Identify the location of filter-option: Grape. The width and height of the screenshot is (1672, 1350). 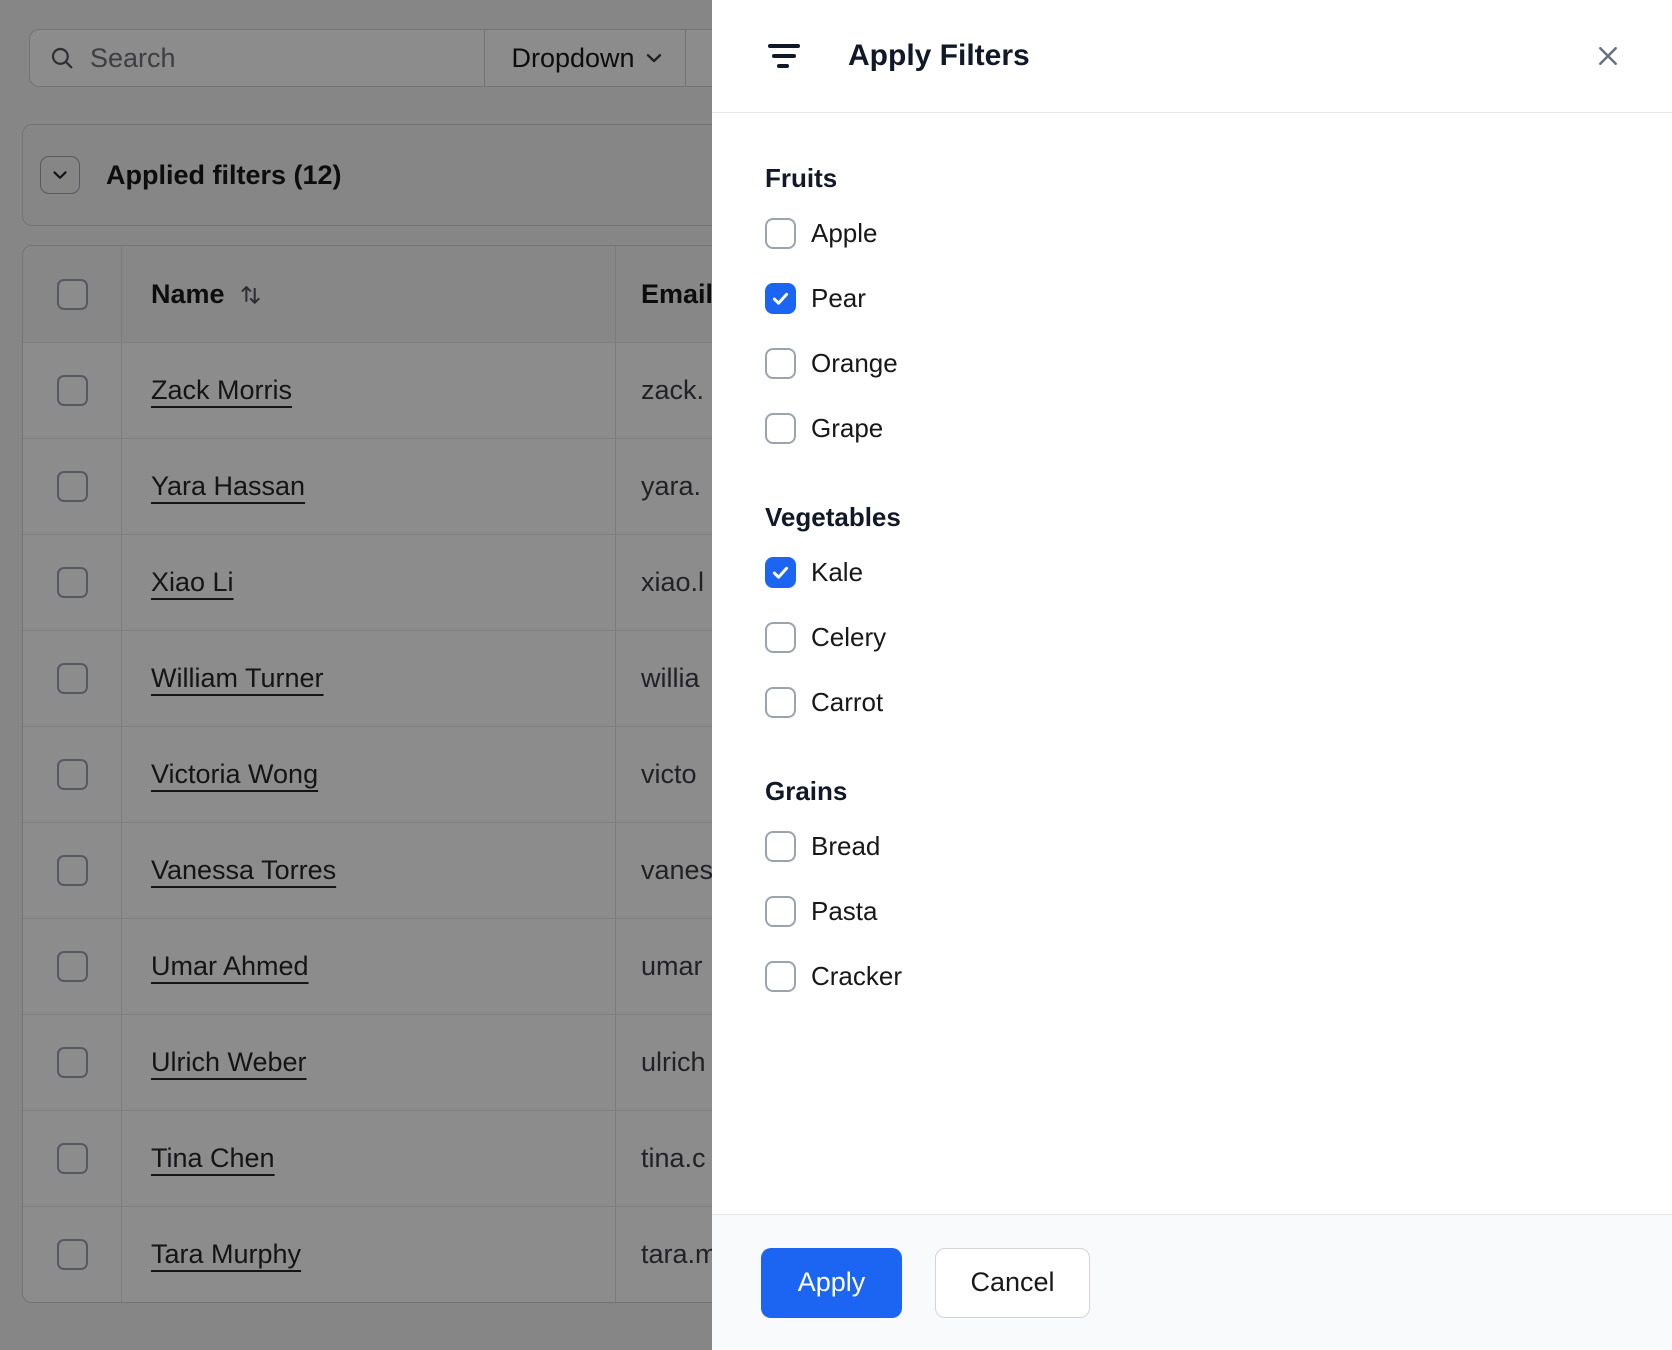
(1218, 428).